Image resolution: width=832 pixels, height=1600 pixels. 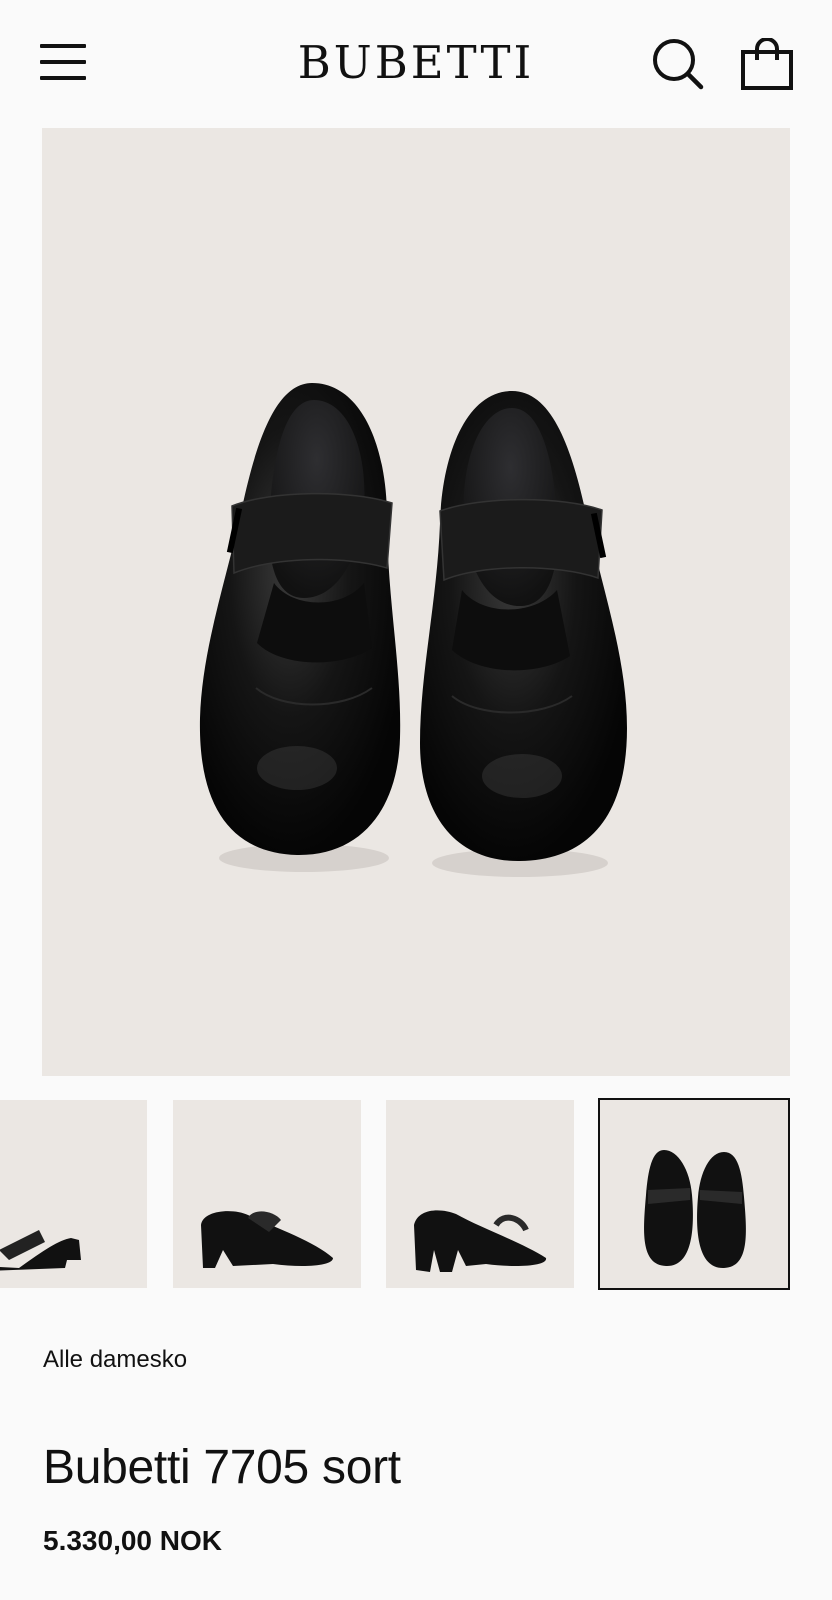 What do you see at coordinates (73, 1194) in the screenshot?
I see `thumbnail-side-view` at bounding box center [73, 1194].